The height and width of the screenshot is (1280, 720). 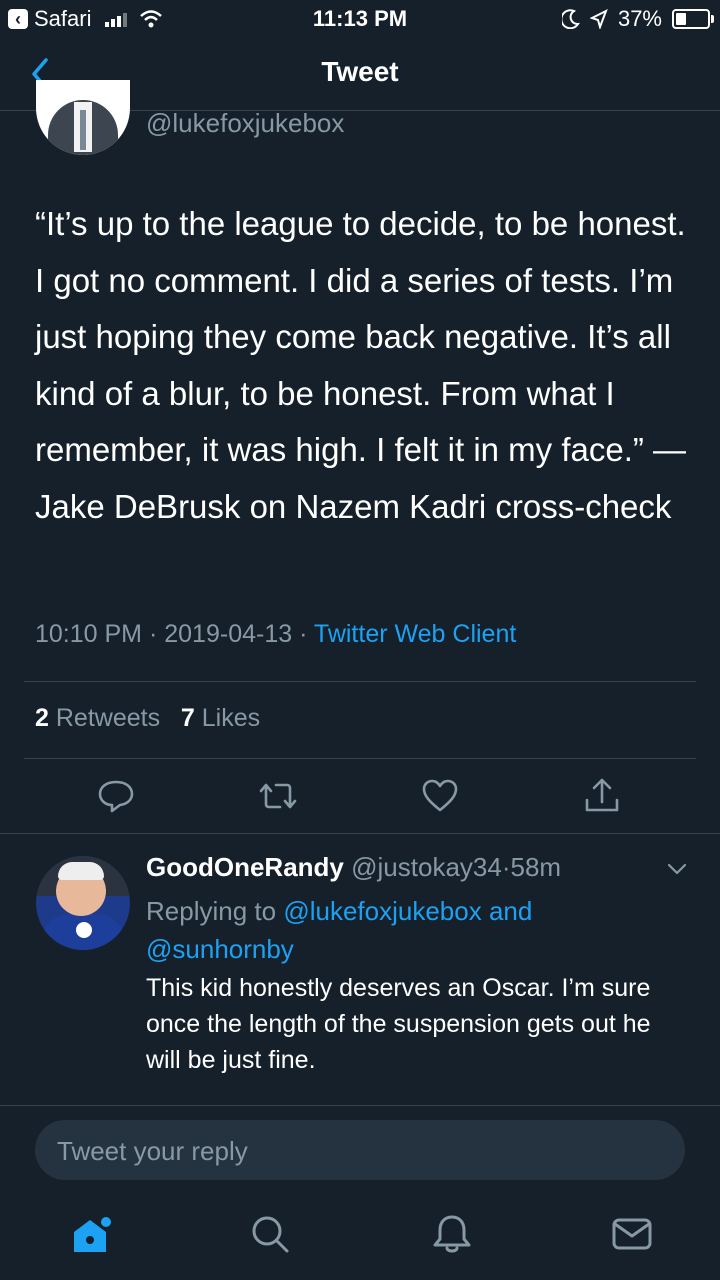 What do you see at coordinates (220, 949) in the screenshot?
I see `replying-user-link: @sunhornby` at bounding box center [220, 949].